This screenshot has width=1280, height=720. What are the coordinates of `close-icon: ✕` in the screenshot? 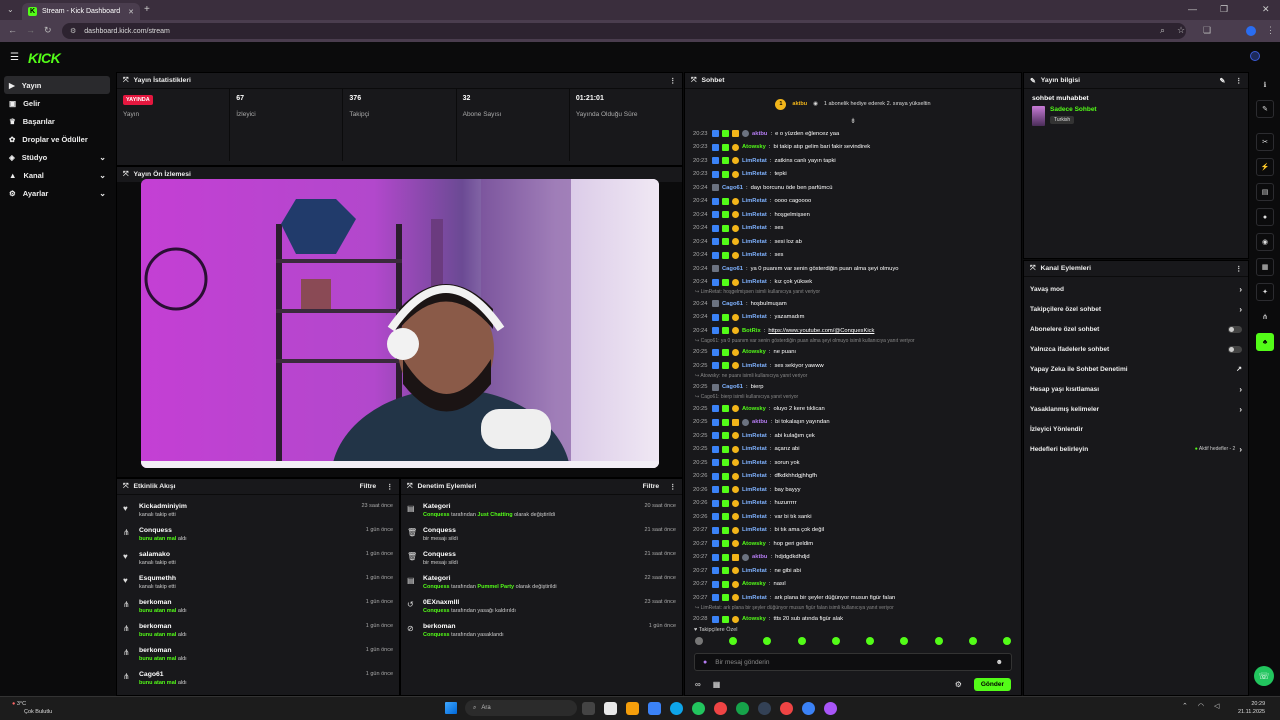 It's located at (131, 12).